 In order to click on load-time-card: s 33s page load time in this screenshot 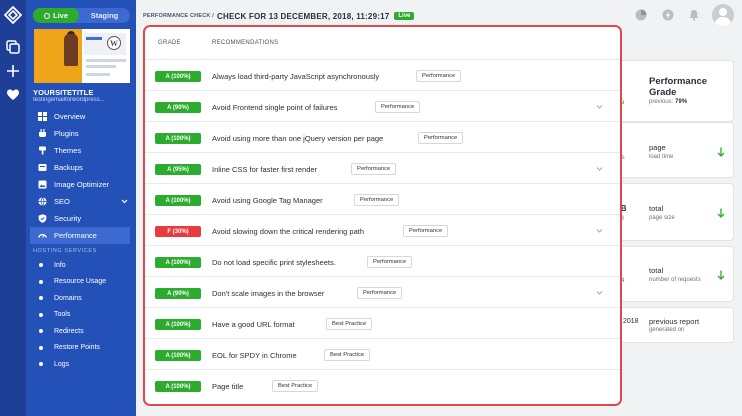, I will do `click(674, 150)`.